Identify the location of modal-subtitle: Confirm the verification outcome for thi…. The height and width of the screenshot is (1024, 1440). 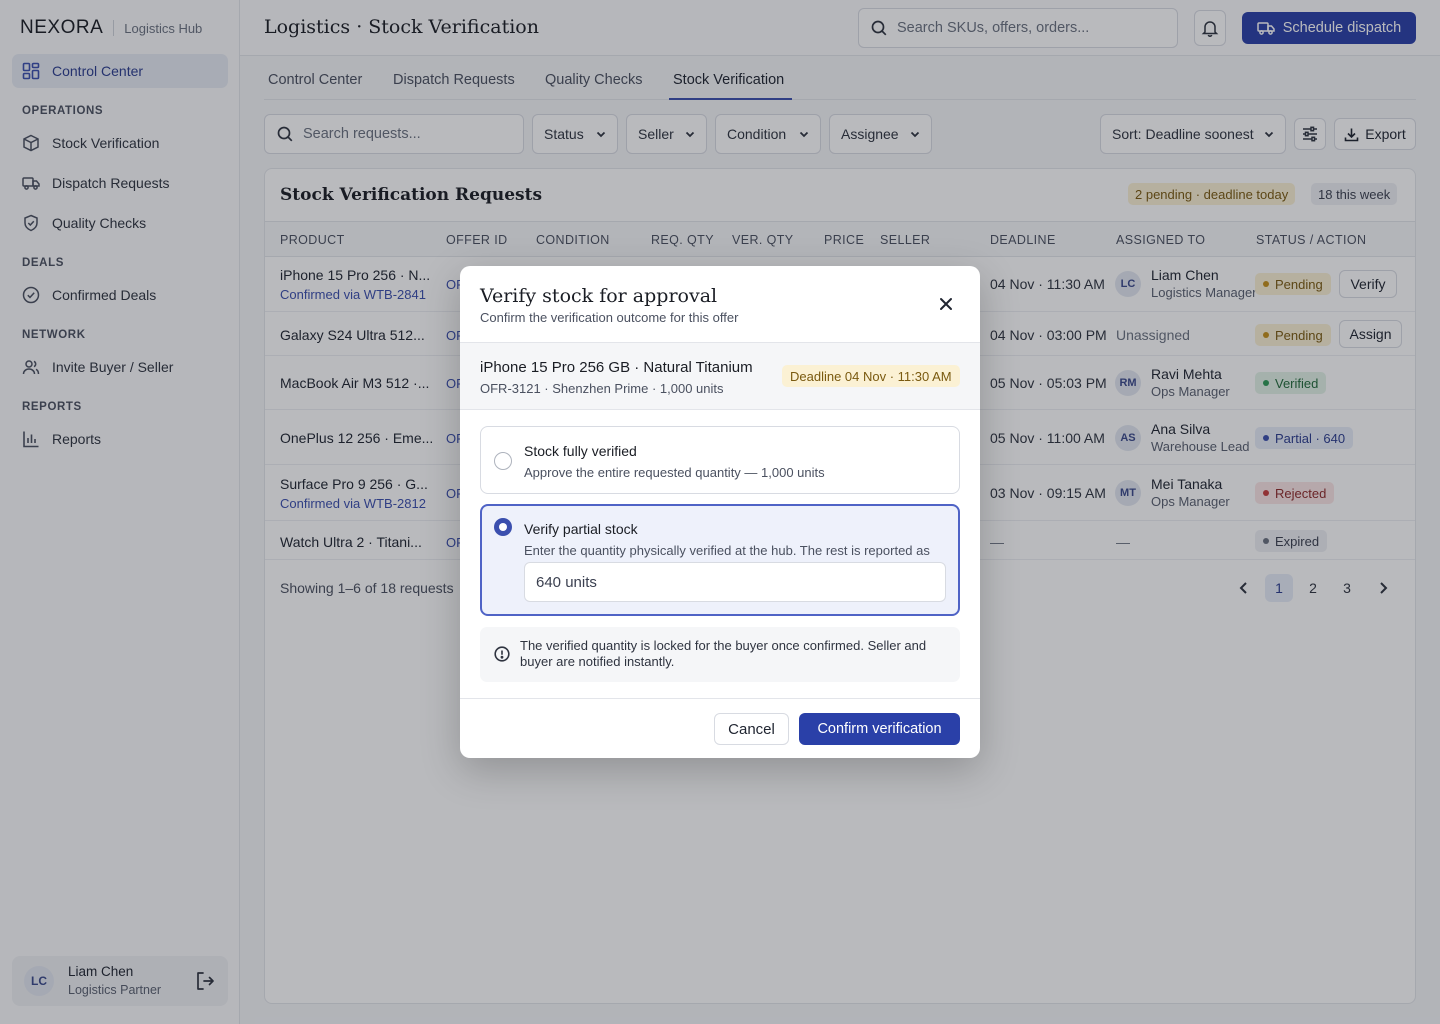
(609, 317).